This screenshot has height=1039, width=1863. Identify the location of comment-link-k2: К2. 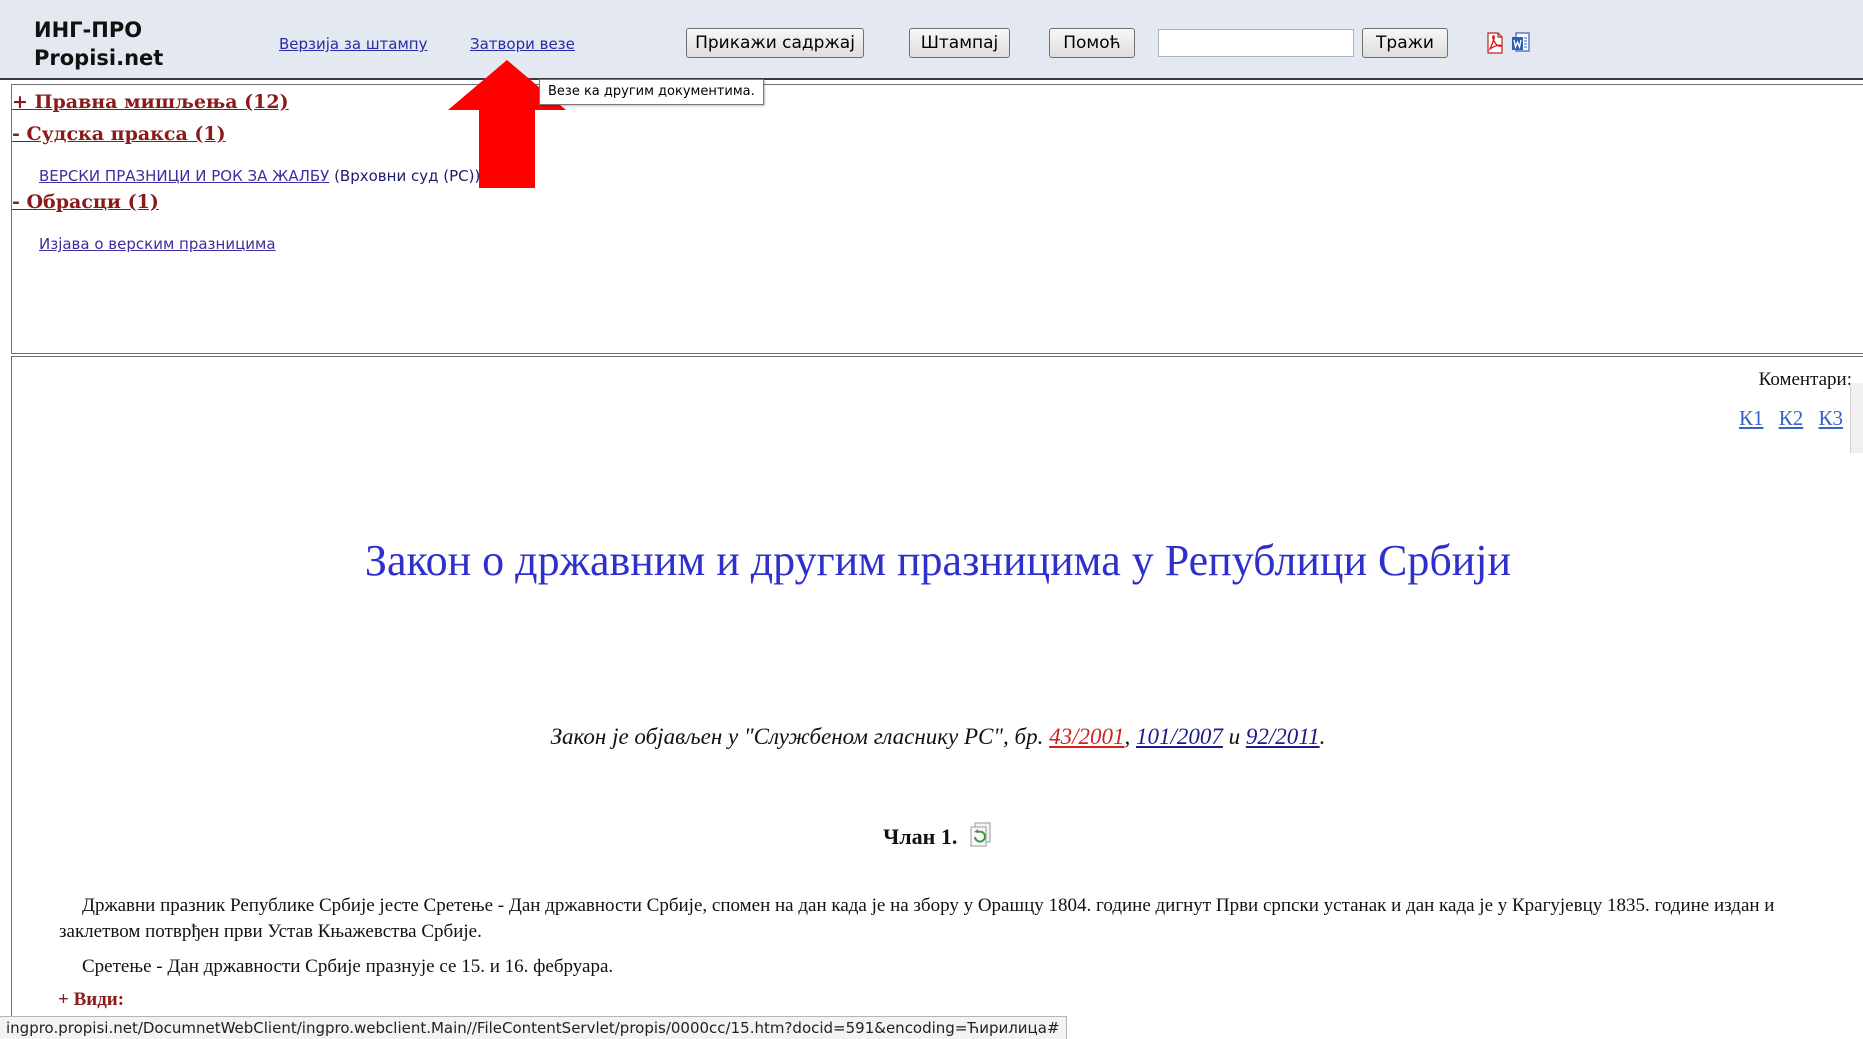
(1791, 418).